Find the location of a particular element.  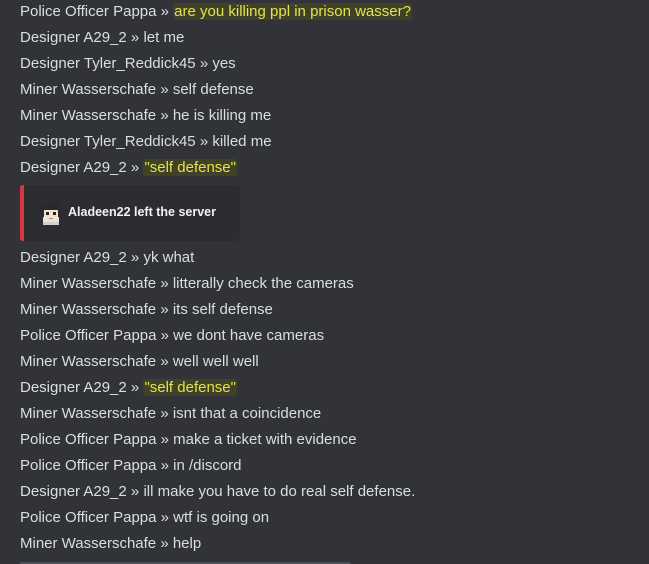

message-text: yk what is located at coordinates (169, 257).